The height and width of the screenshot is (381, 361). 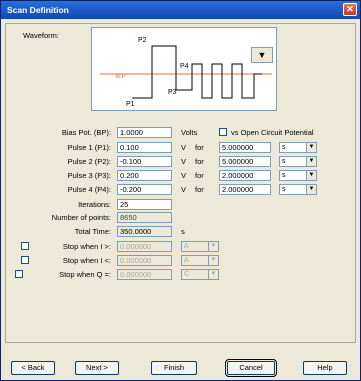 What do you see at coordinates (183, 231) in the screenshot?
I see `total-time-unit: s` at bounding box center [183, 231].